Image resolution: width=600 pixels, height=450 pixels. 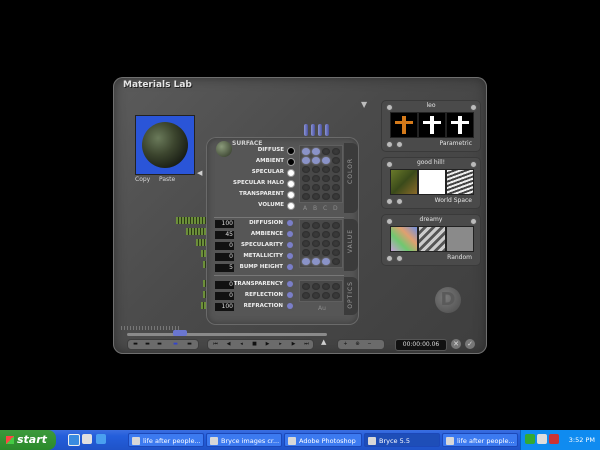 What do you see at coordinates (142, 179) in the screenshot?
I see `copy-button: Copy` at bounding box center [142, 179].